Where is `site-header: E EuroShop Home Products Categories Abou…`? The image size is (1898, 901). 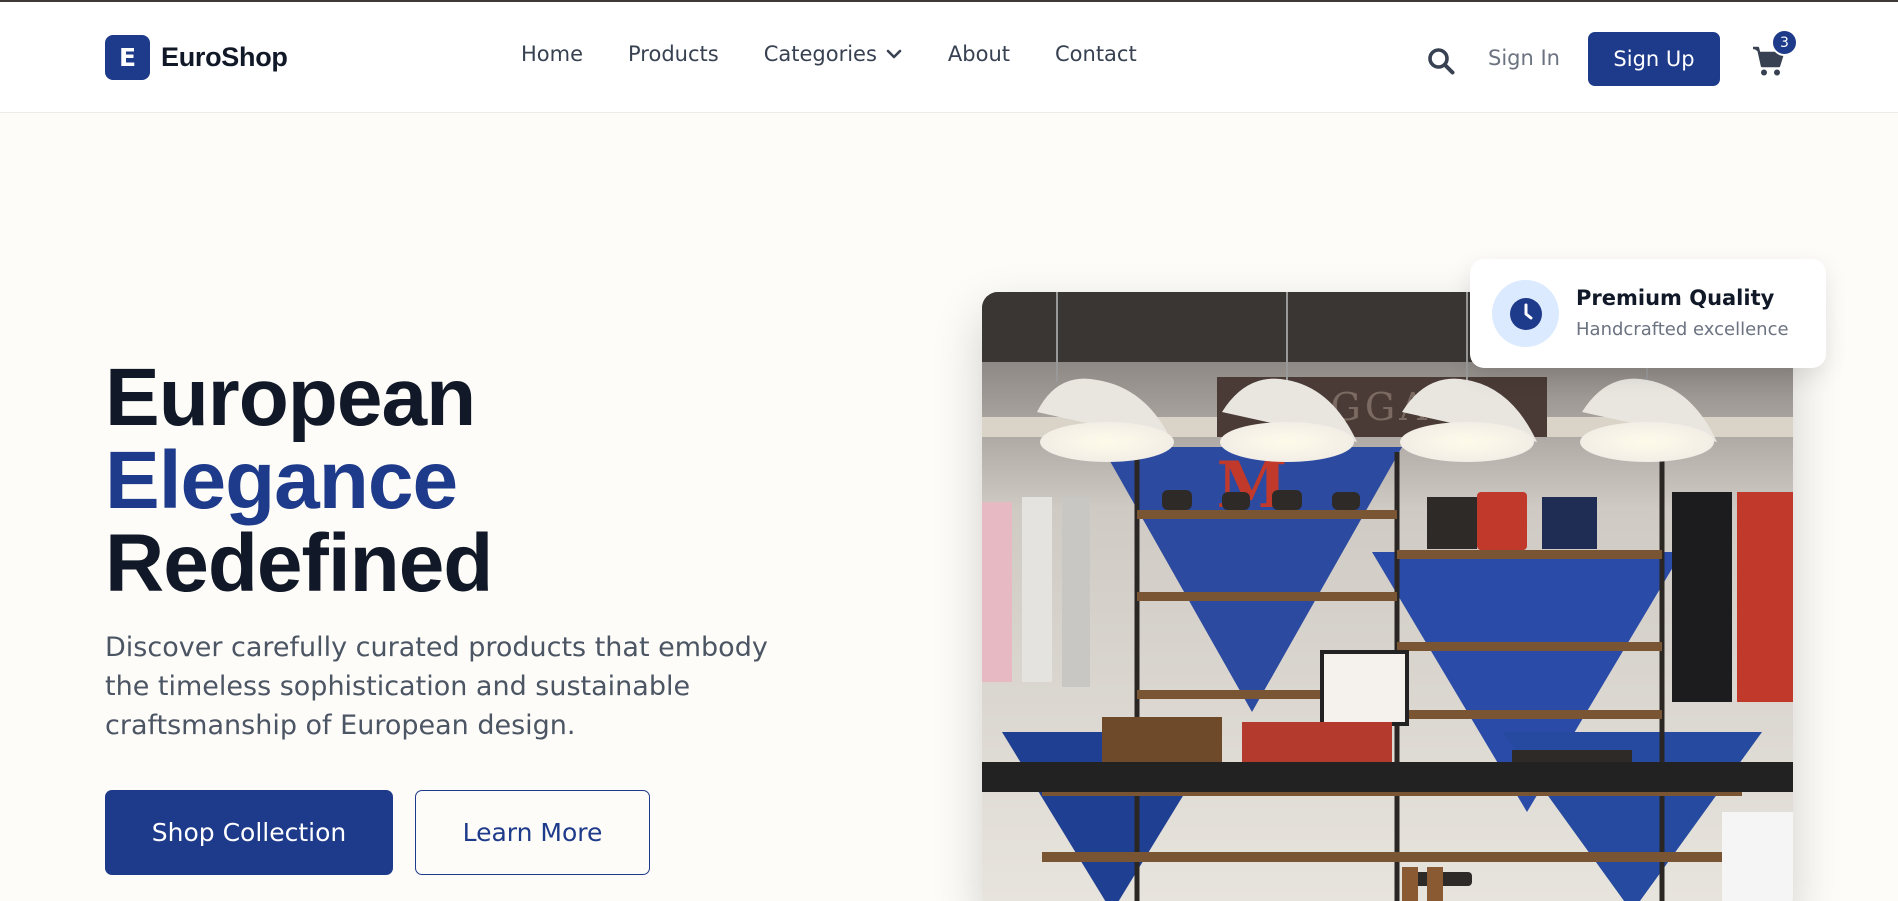
site-header: E EuroShop Home Products Categories Abou… is located at coordinates (949, 57).